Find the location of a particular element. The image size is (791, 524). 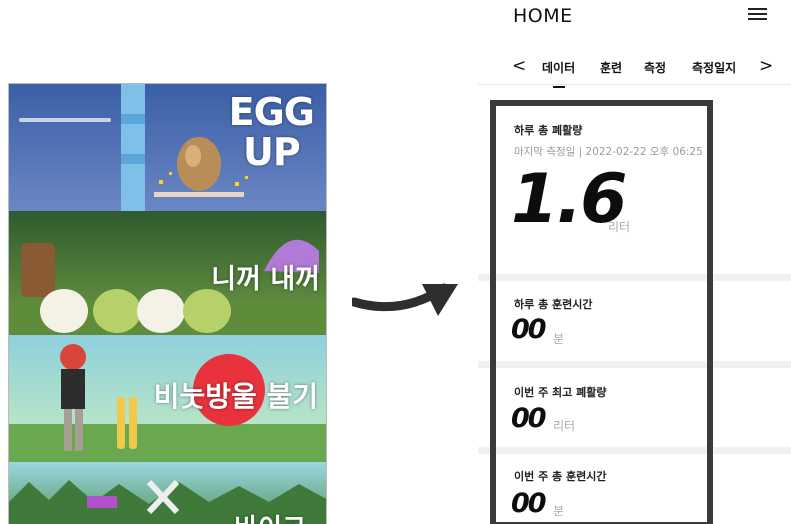

game-title-bubble: 비눗방울 불기 is located at coordinates (235, 396).